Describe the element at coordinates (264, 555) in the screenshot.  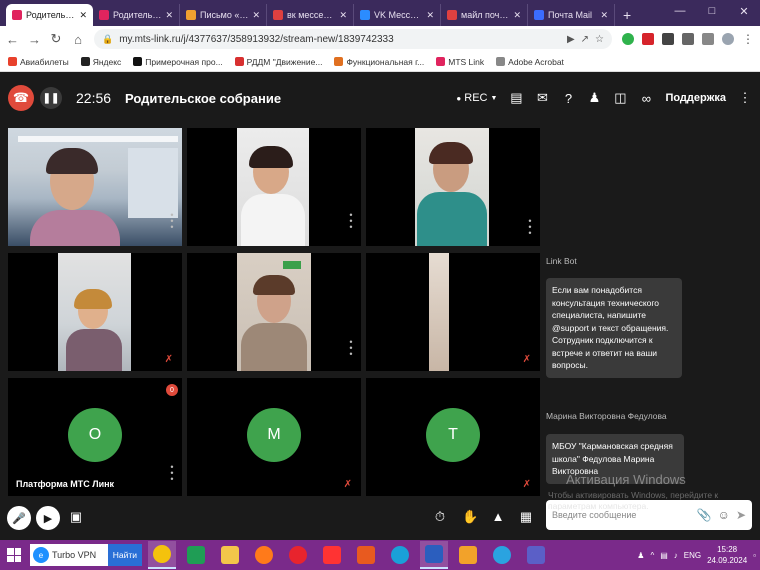
I see `taskbar-app-firefox` at that location.